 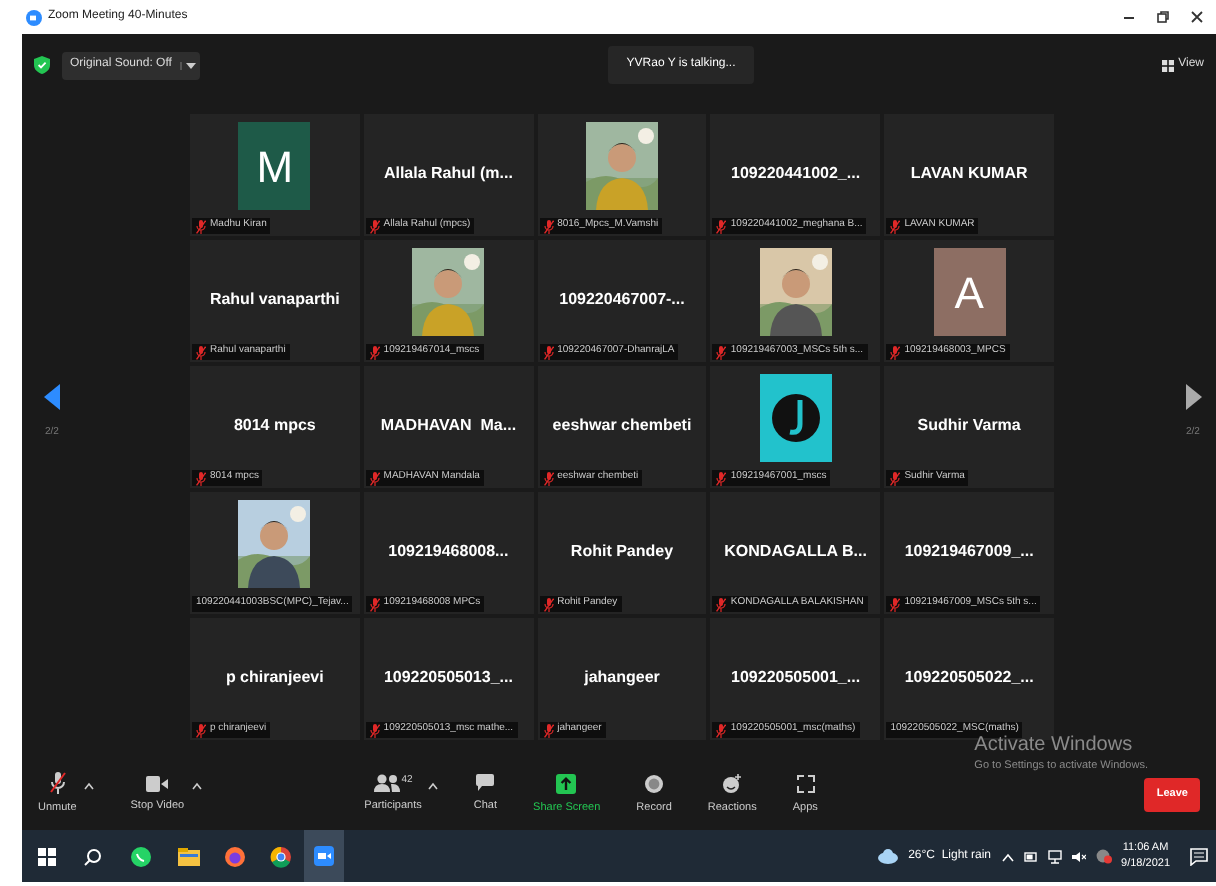 What do you see at coordinates (1007, 856) in the screenshot?
I see `chevron-up-icon` at bounding box center [1007, 856].